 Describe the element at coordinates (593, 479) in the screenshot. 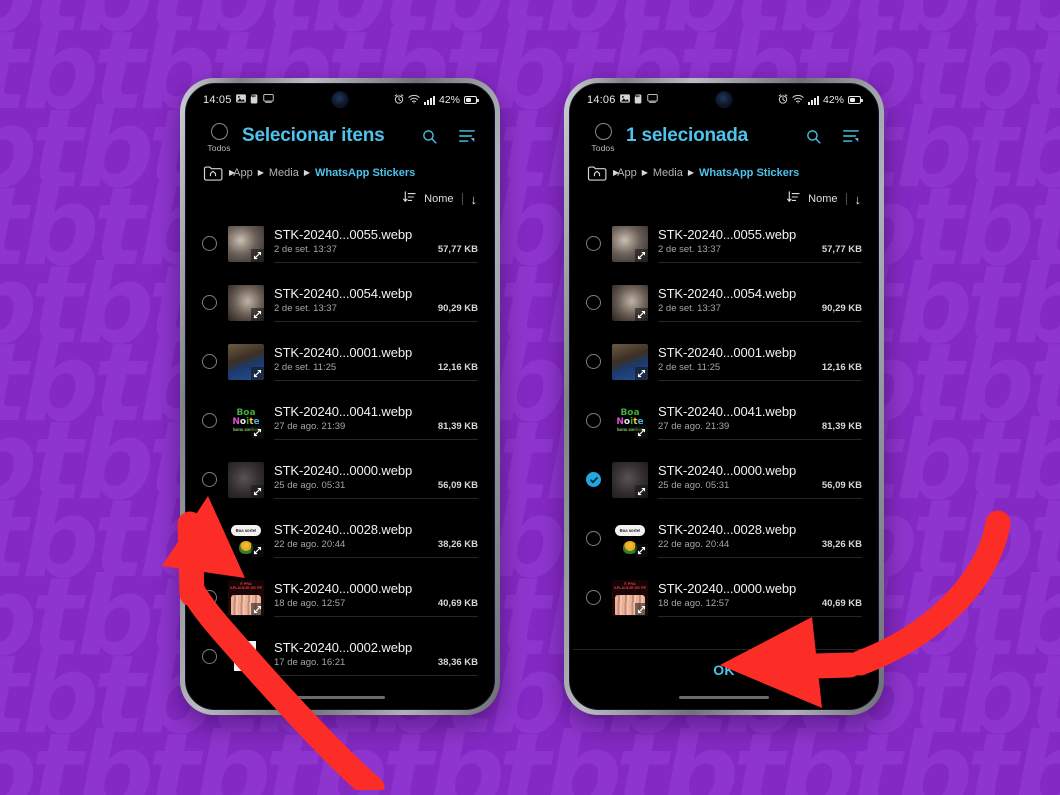

I see `checkbox-checked-icon` at that location.